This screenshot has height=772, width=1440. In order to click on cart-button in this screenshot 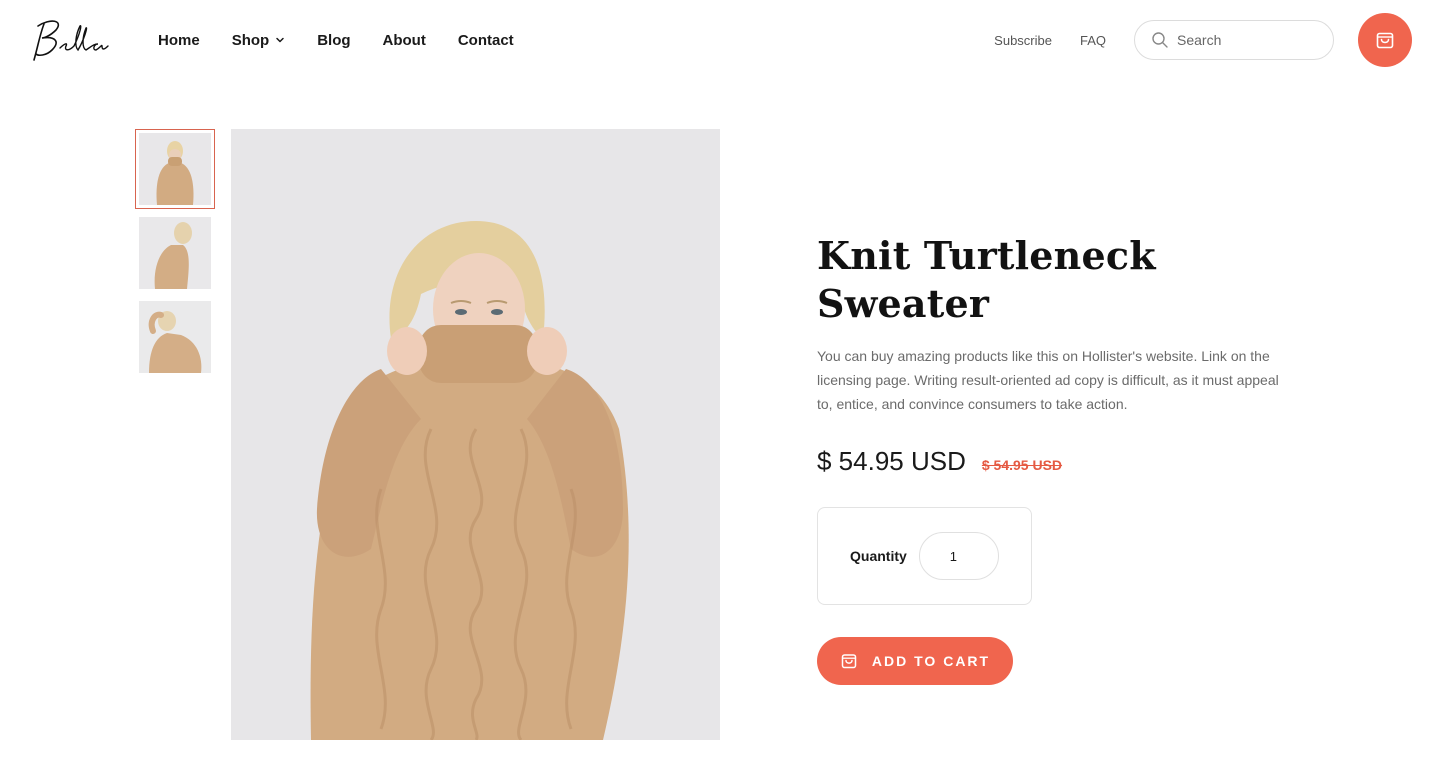, I will do `click(1385, 40)`.